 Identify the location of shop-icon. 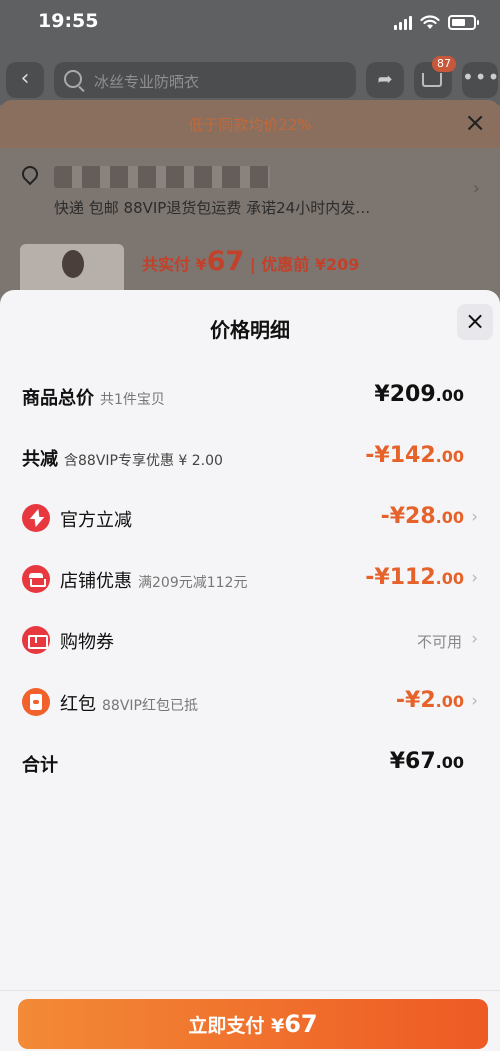
(36, 579).